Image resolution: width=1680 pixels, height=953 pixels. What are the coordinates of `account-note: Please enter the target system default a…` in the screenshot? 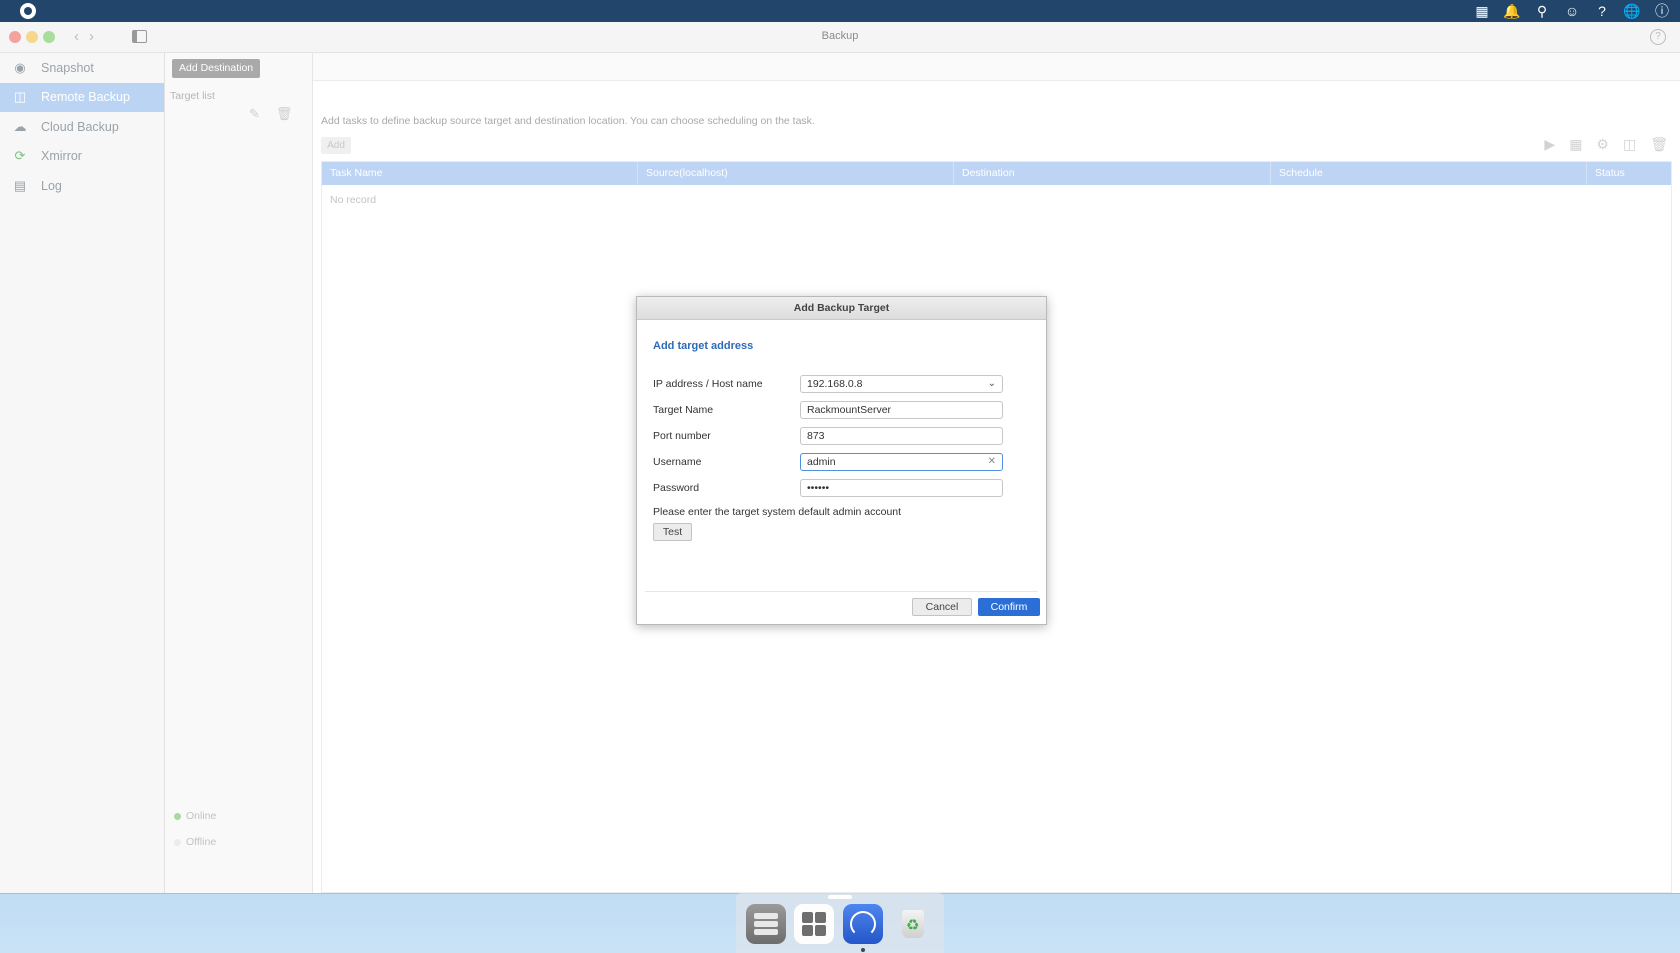 It's located at (777, 512).